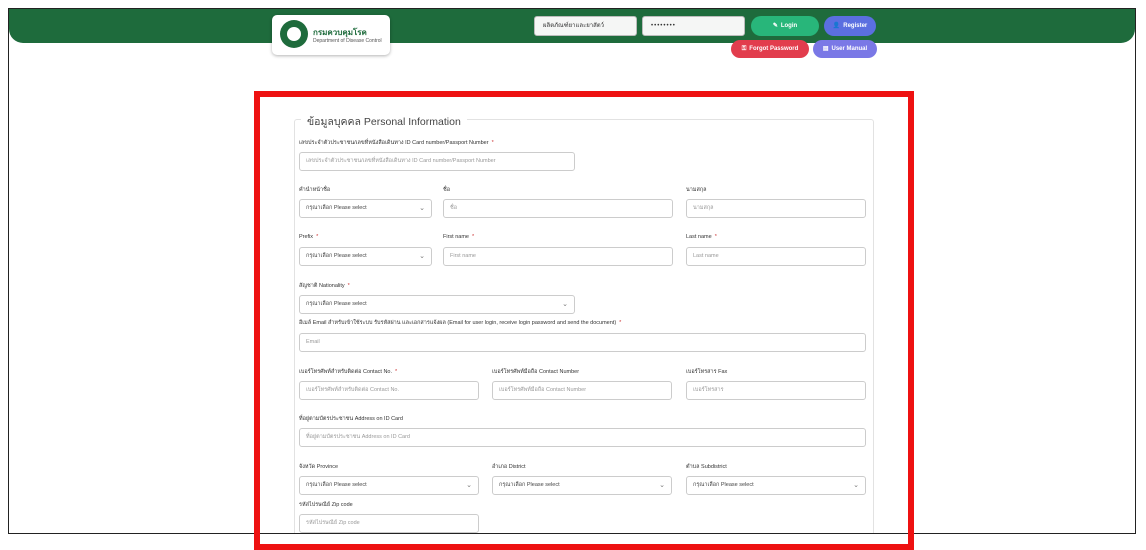 The image size is (1146, 550). What do you see at coordinates (693, 26) in the screenshot?
I see `password-input: ••••••••` at bounding box center [693, 26].